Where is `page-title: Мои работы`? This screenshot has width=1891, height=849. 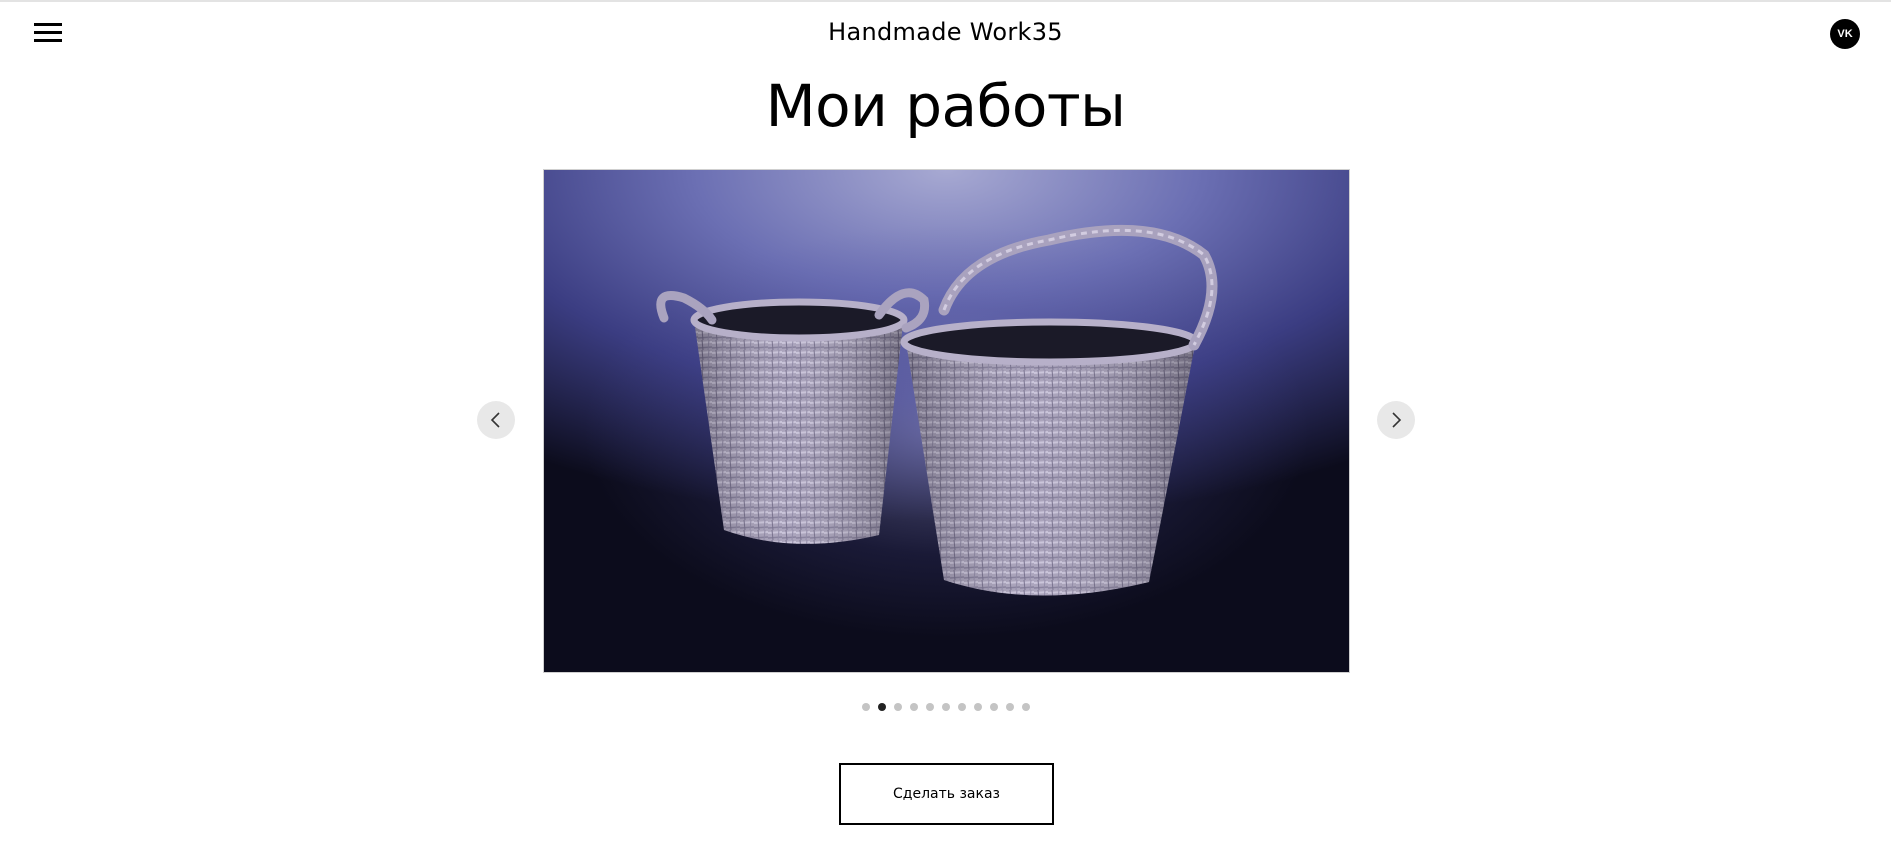
page-title: Мои работы is located at coordinates (945, 106).